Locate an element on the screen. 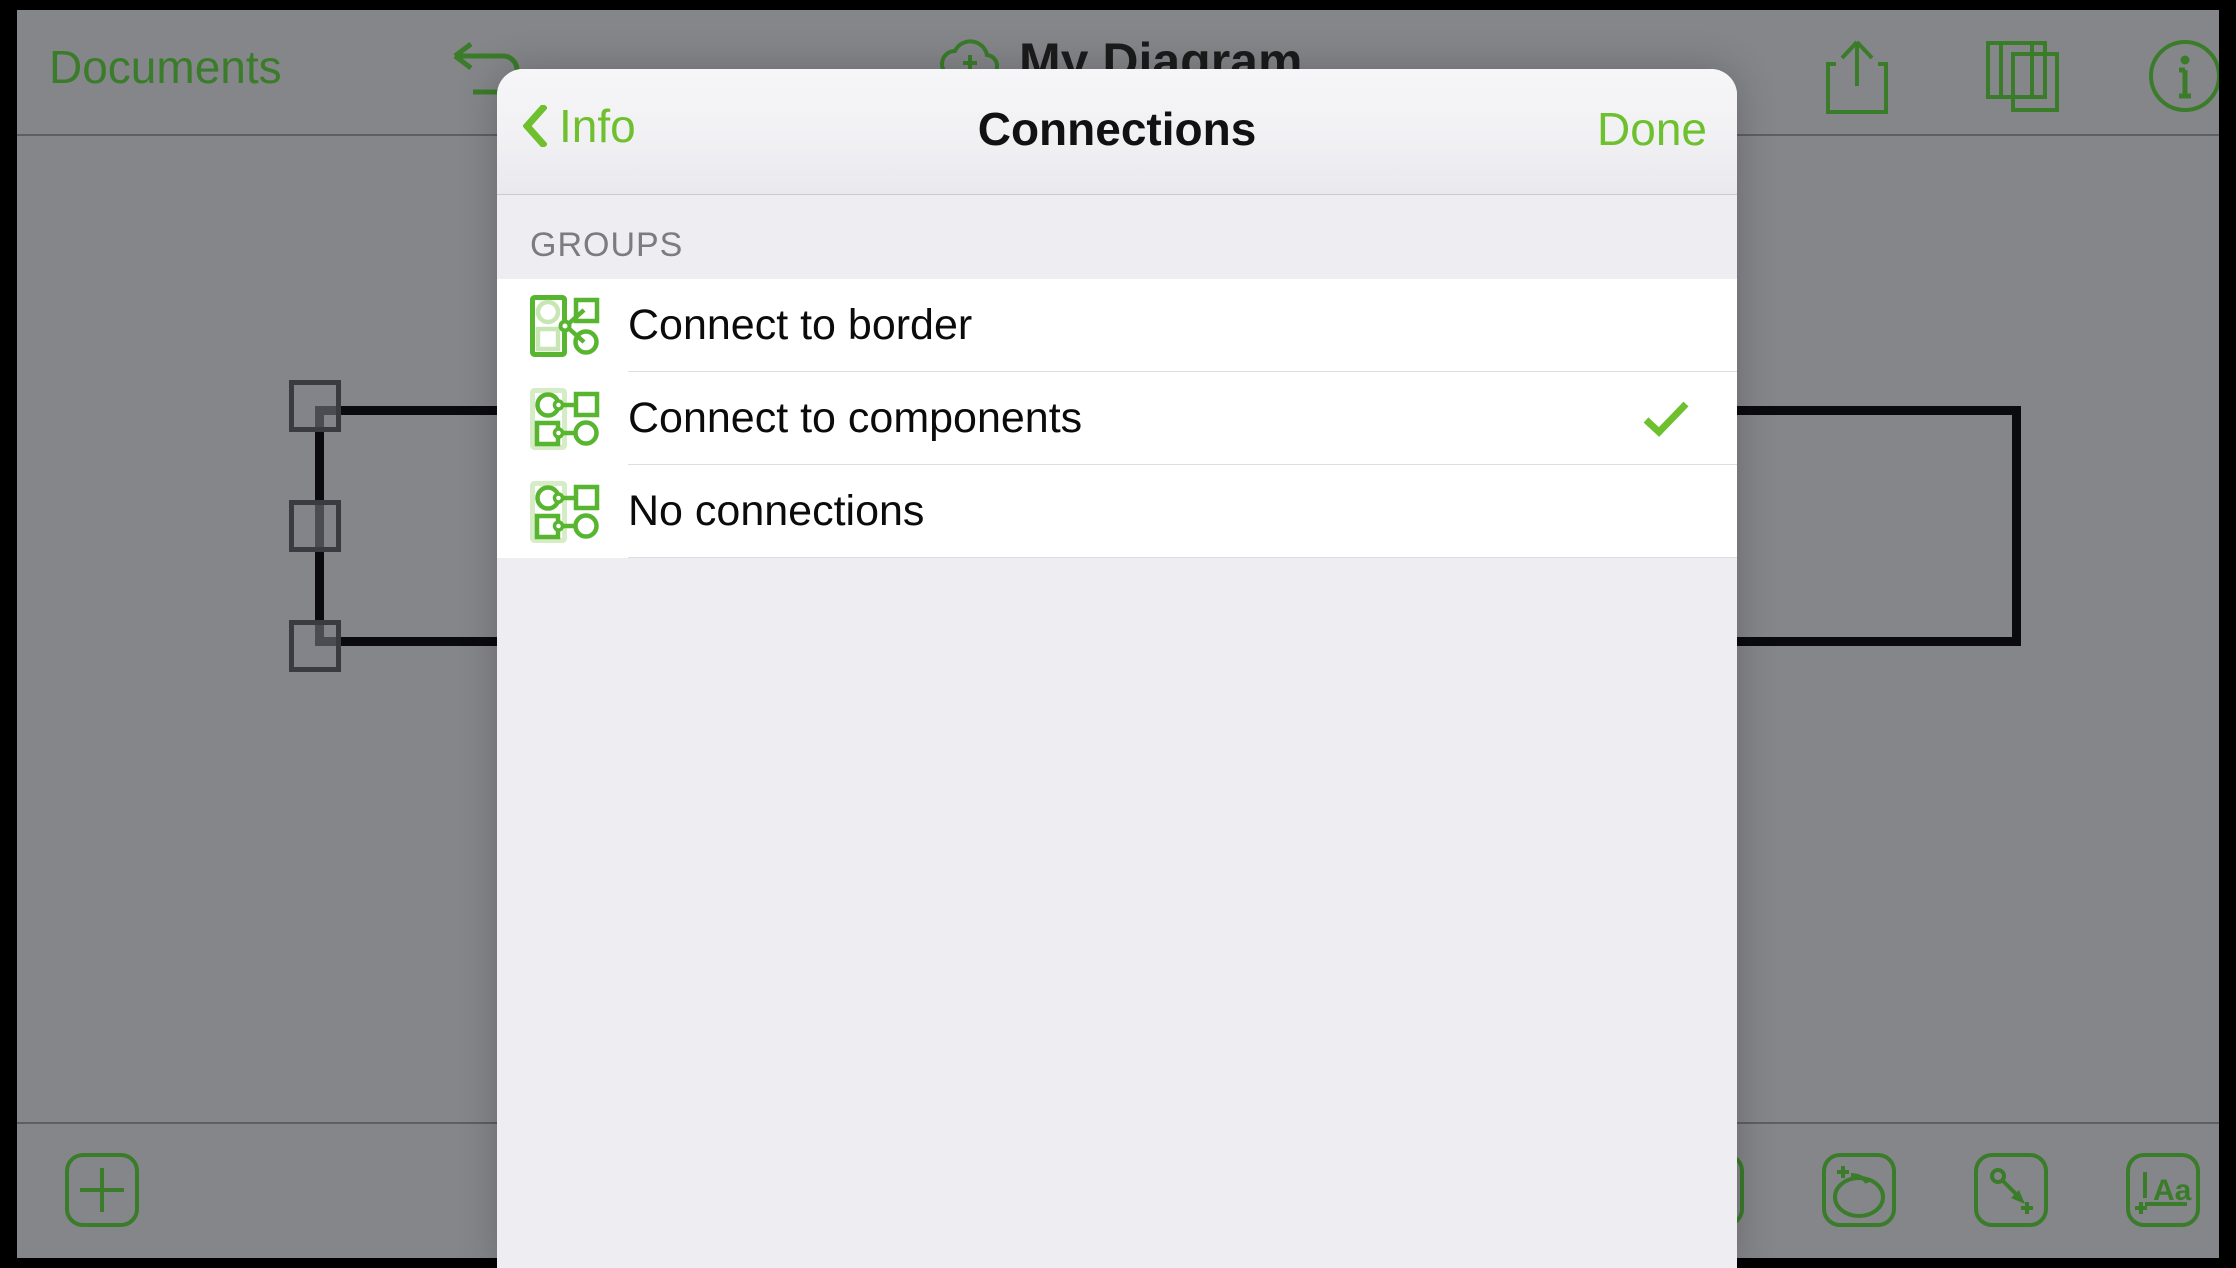  done-button: Done is located at coordinates (1652, 129).